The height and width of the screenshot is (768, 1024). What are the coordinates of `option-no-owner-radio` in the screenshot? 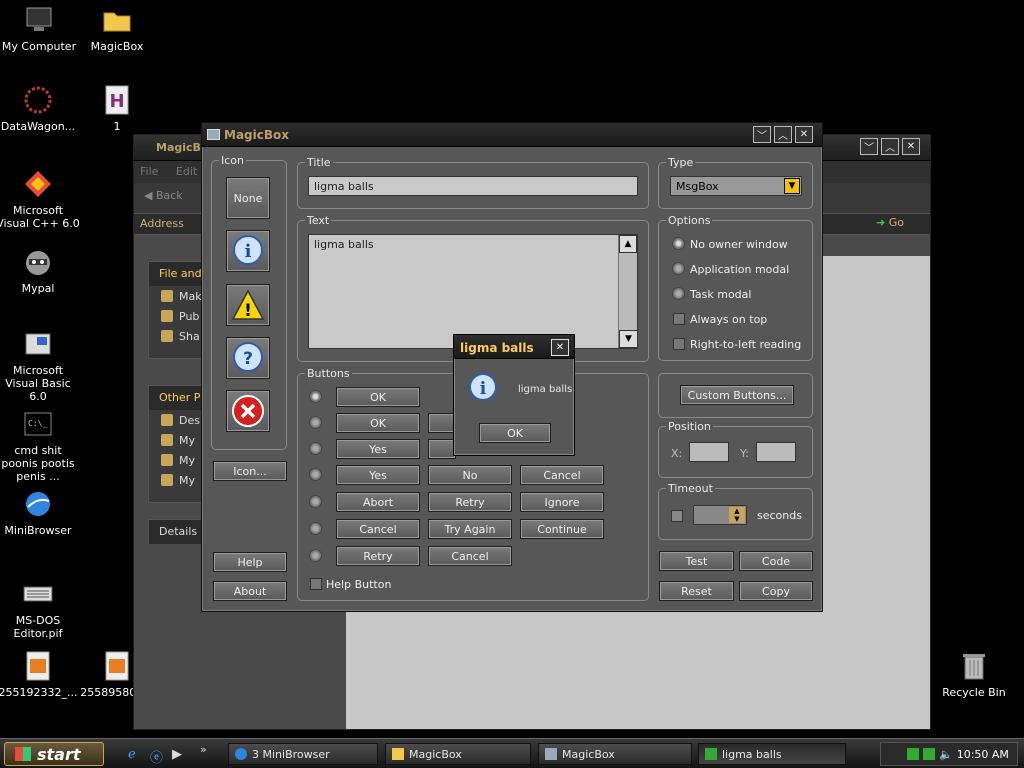 It's located at (678, 243).